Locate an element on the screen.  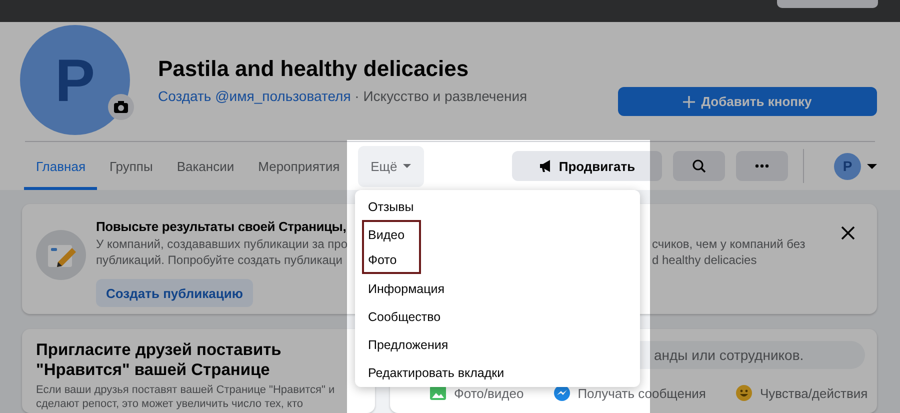
tip-text: У компаний, создававших публикации за про is located at coordinates (222, 244).